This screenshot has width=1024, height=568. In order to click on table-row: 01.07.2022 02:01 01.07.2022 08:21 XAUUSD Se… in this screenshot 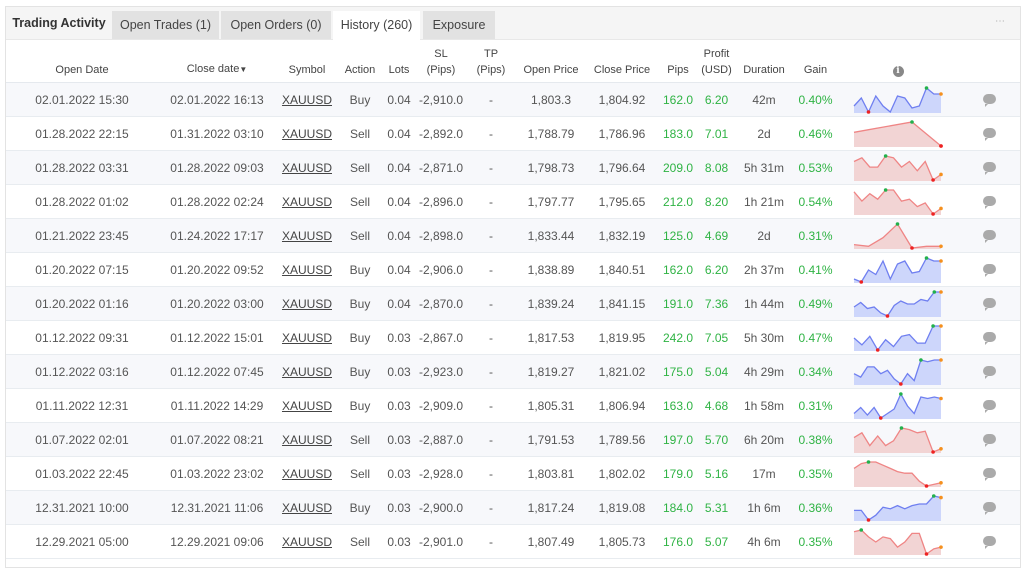, I will do `click(513, 439)`.